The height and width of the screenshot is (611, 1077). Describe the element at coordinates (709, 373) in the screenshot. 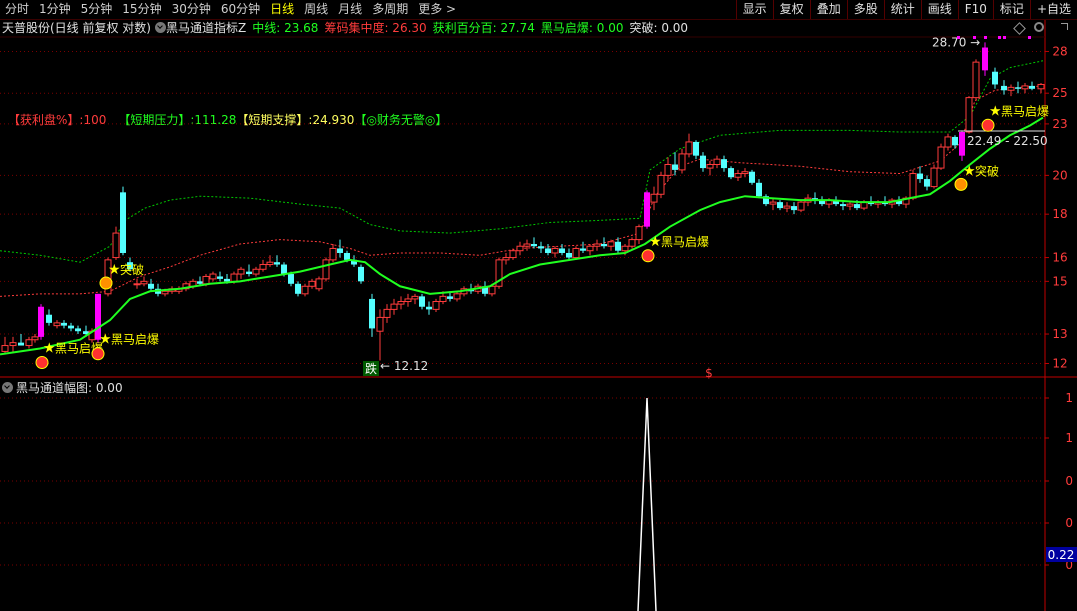

I see `dollar-marker: $` at that location.